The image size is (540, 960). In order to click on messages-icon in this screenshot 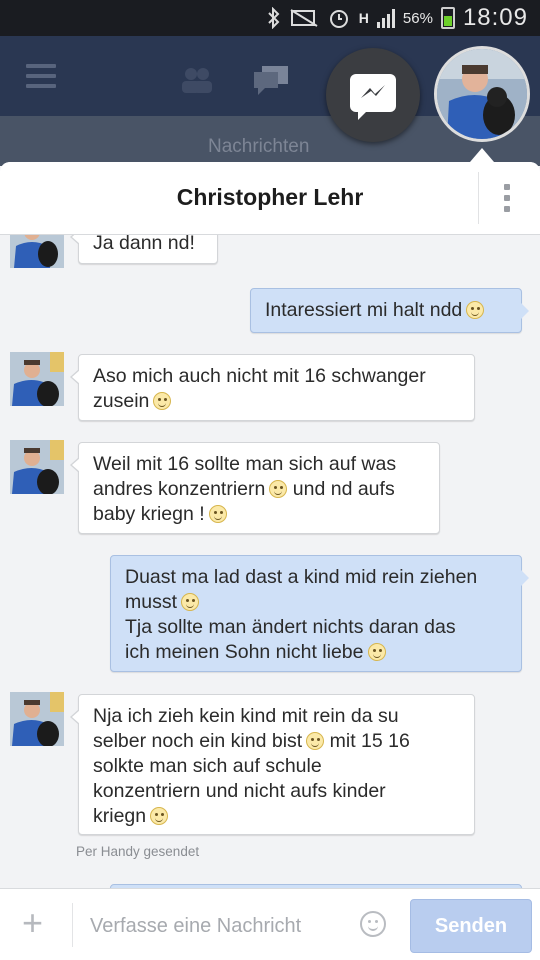, I will do `click(271, 80)`.